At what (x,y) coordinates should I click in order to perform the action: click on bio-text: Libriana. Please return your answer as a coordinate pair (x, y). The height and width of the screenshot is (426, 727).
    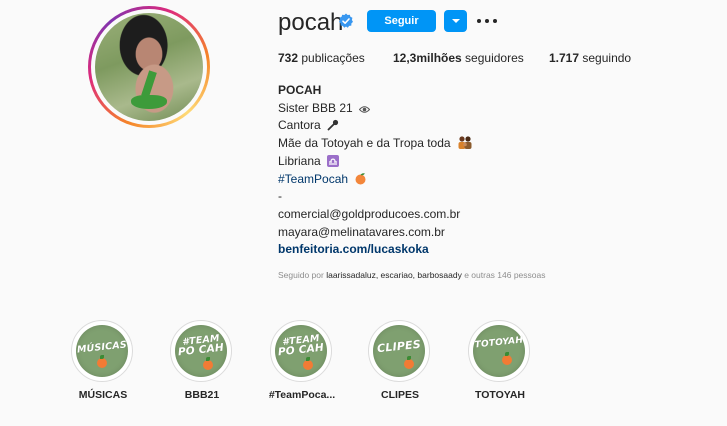
    Looking at the image, I should click on (299, 160).